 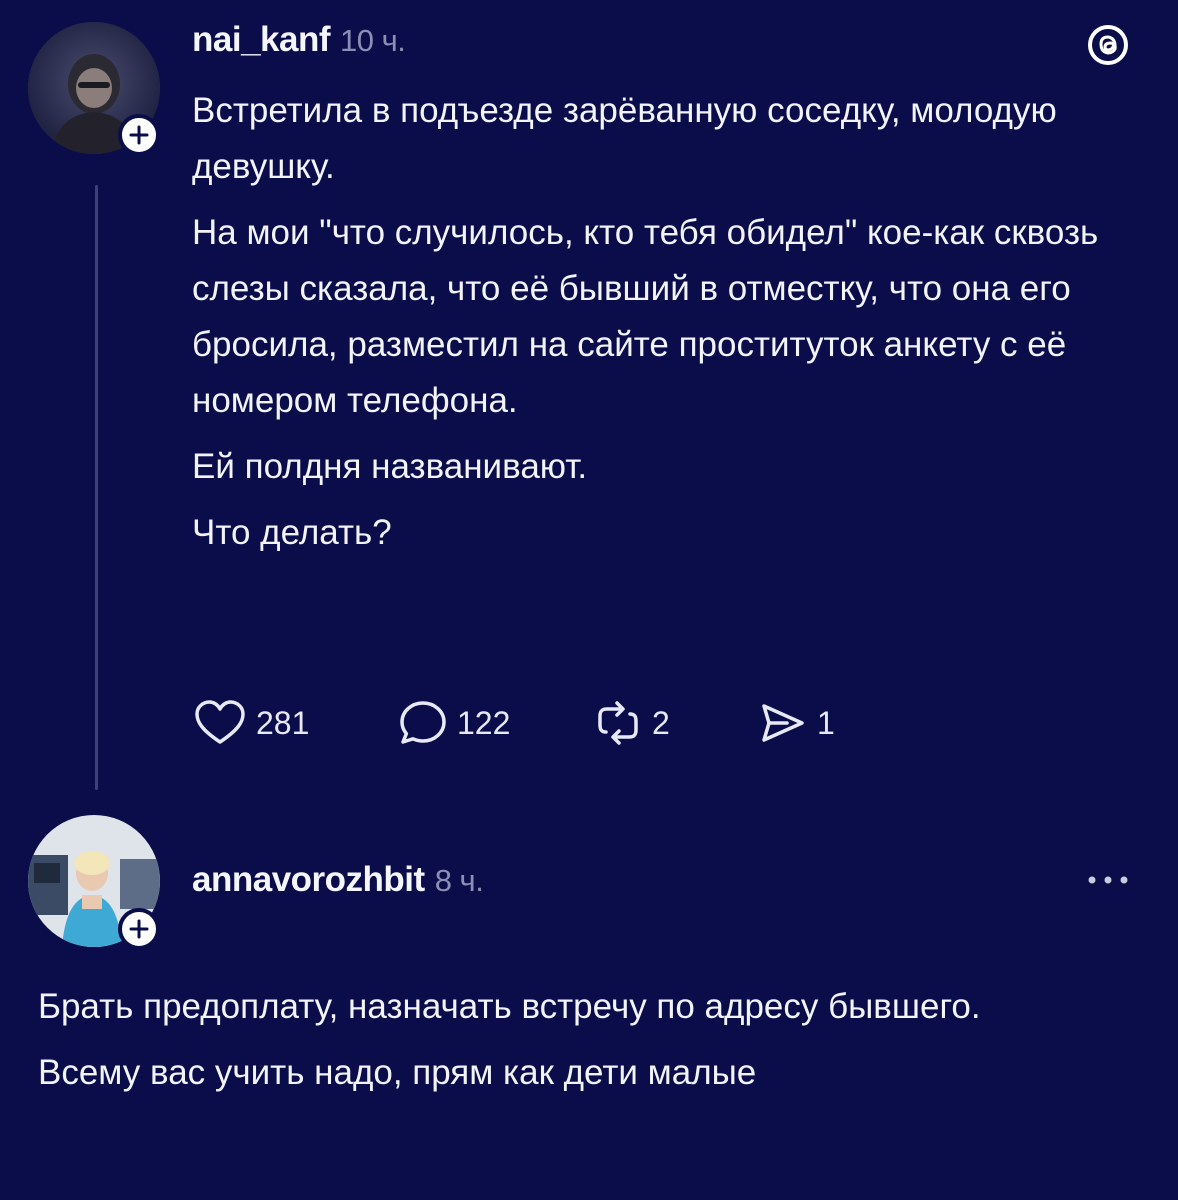 I want to click on more-options-icon, so click(x=1108, y=880).